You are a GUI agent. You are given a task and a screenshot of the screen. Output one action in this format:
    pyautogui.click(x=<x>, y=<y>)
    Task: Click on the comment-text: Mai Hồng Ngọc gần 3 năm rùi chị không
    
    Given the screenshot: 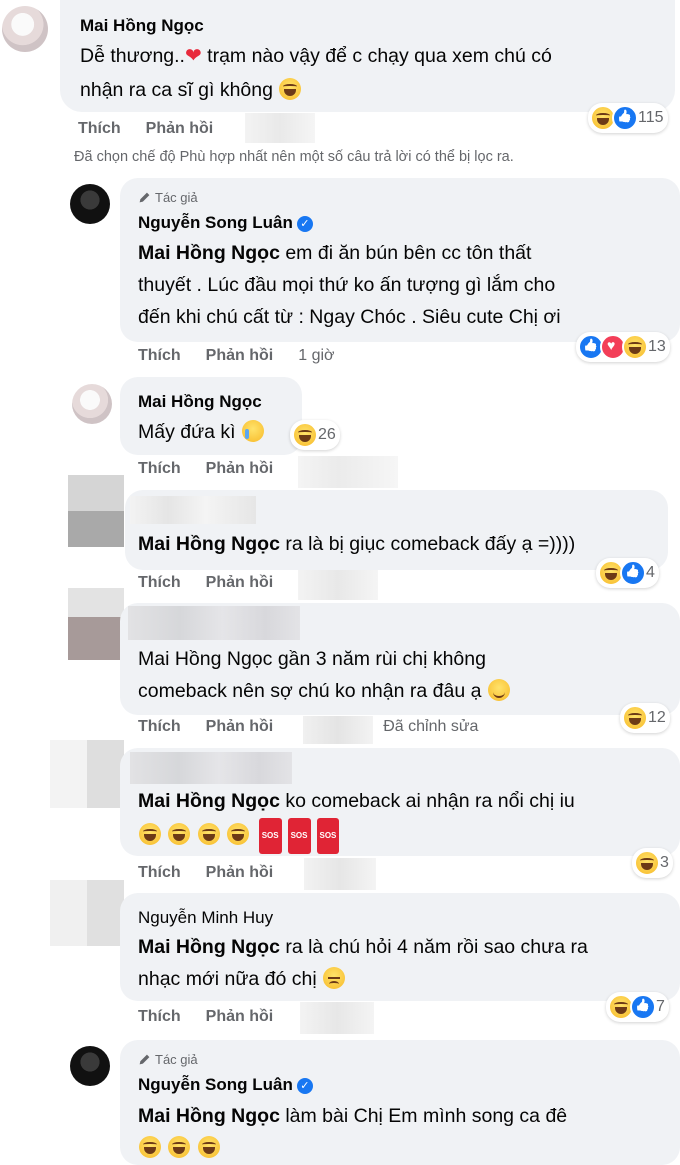 What is the action you would take?
    pyautogui.click(x=312, y=659)
    